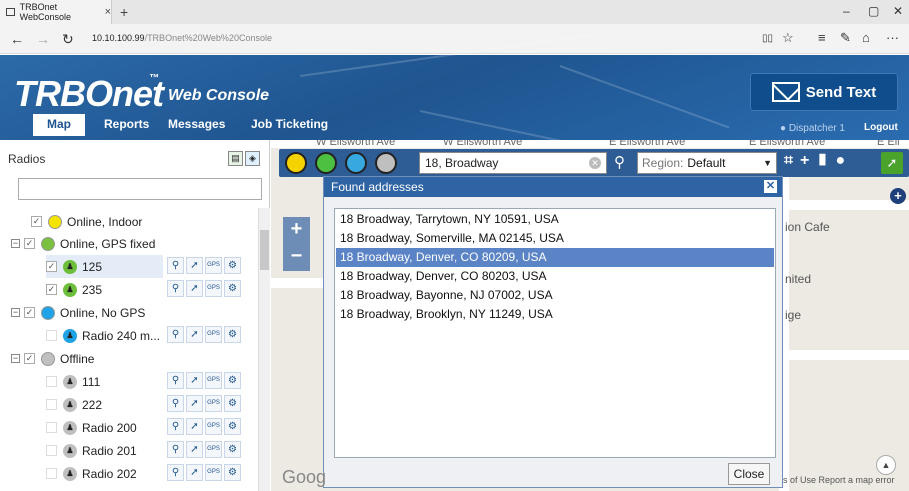  What do you see at coordinates (513, 163) in the screenshot?
I see `address-search-input: 18, Broadway` at bounding box center [513, 163].